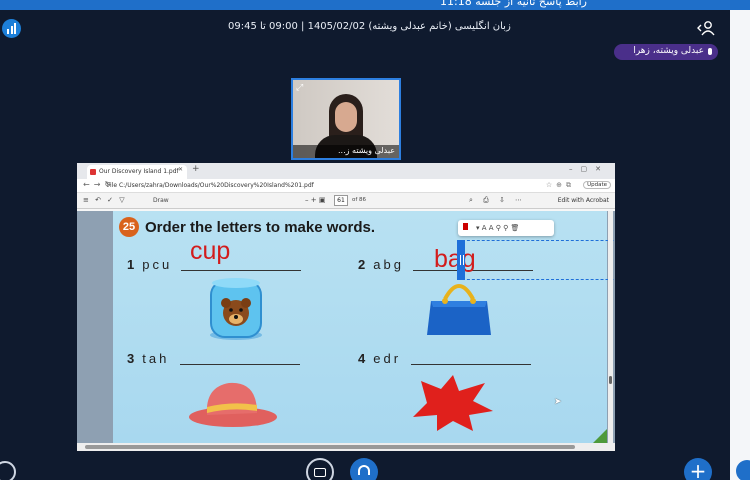 The image size is (750, 480). What do you see at coordinates (180, 169) in the screenshot?
I see `tab-close-icon: ✕` at bounding box center [180, 169].